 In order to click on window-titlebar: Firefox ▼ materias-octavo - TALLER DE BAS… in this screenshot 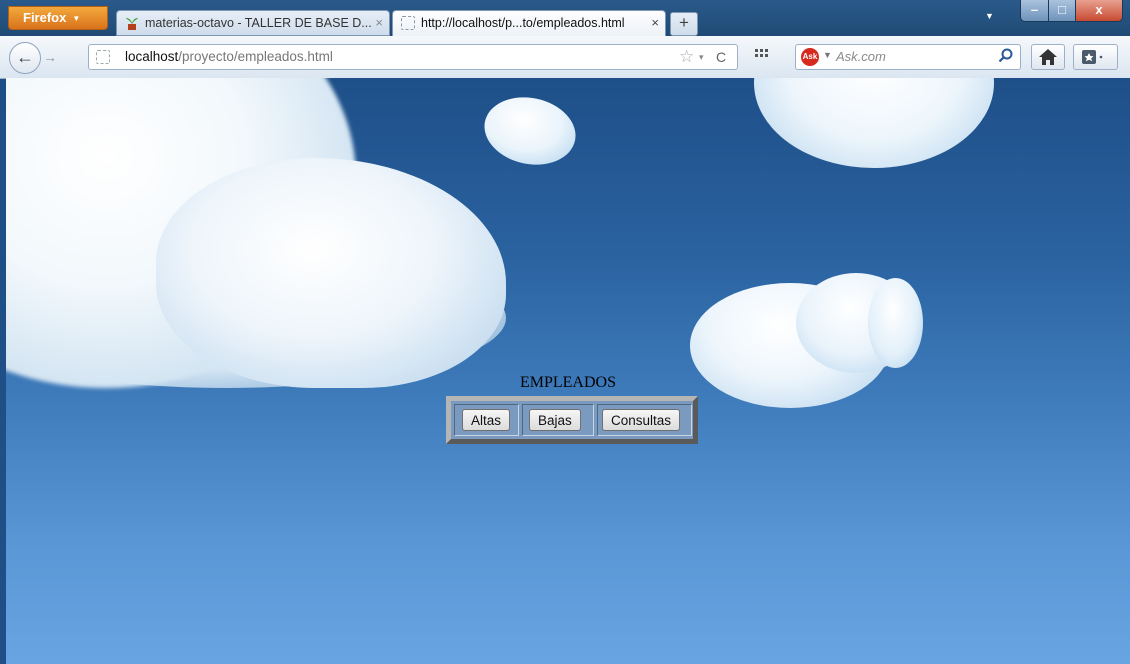, I will do `click(565, 18)`.